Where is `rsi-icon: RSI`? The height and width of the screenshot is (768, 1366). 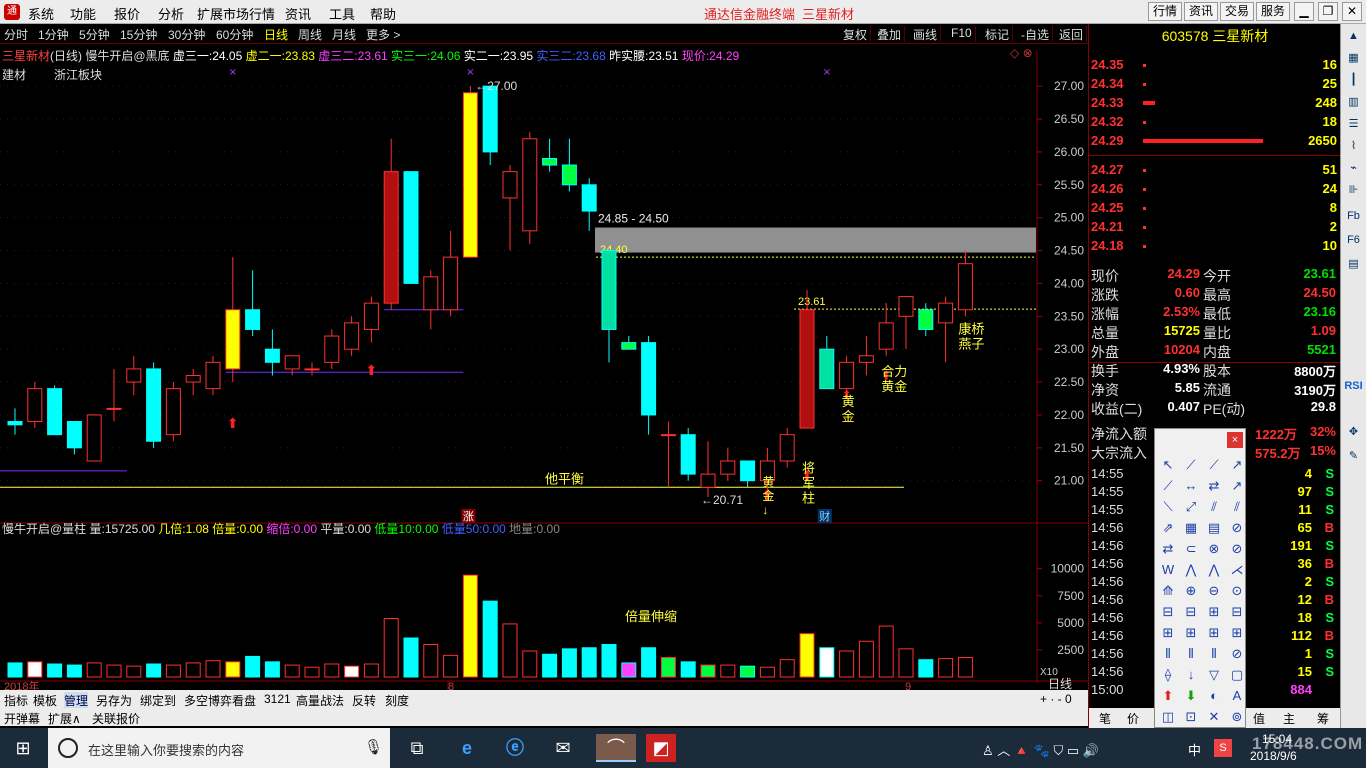
rsi-icon: RSI is located at coordinates (1353, 386).